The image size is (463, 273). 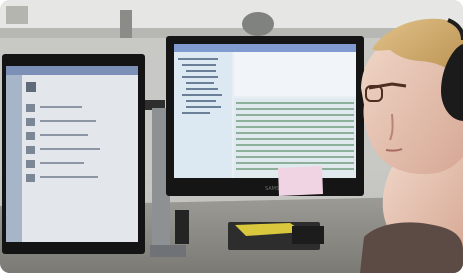 I want to click on ceiling-area, so click(x=231, y=16).